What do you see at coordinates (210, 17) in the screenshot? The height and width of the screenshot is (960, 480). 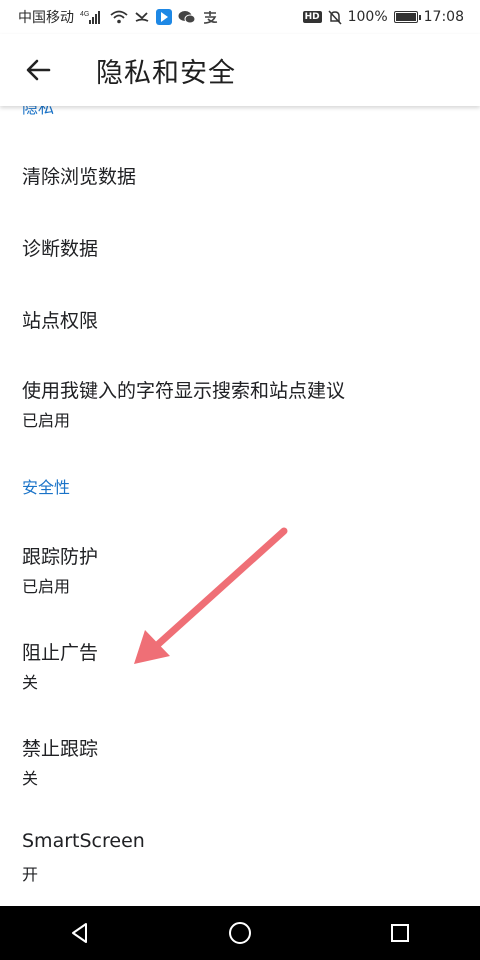 I see `alipay-icon` at bounding box center [210, 17].